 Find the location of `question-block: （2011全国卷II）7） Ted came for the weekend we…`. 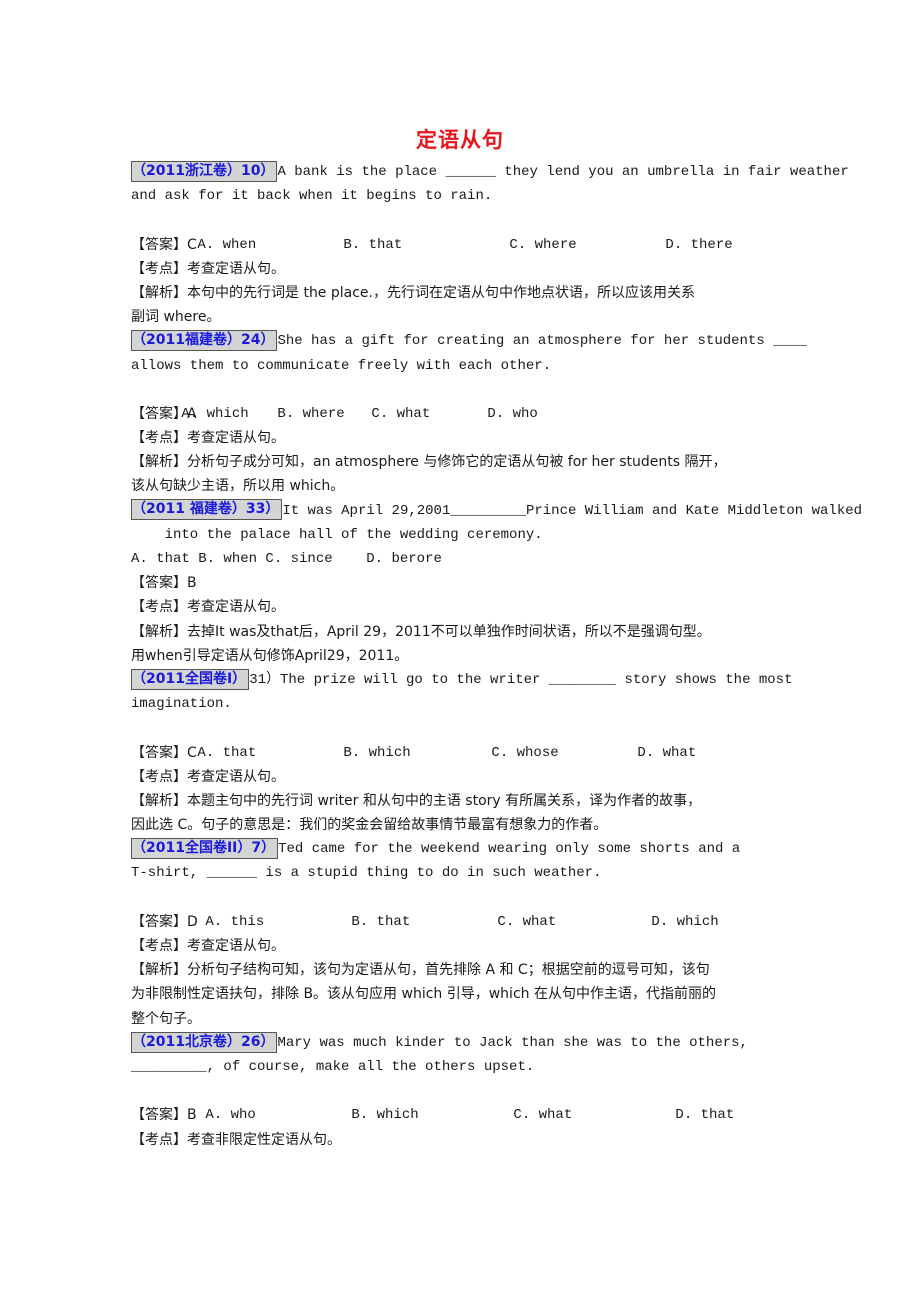

question-block: （2011全国卷II）7） Ted came for the weekend we… is located at coordinates (491, 934).